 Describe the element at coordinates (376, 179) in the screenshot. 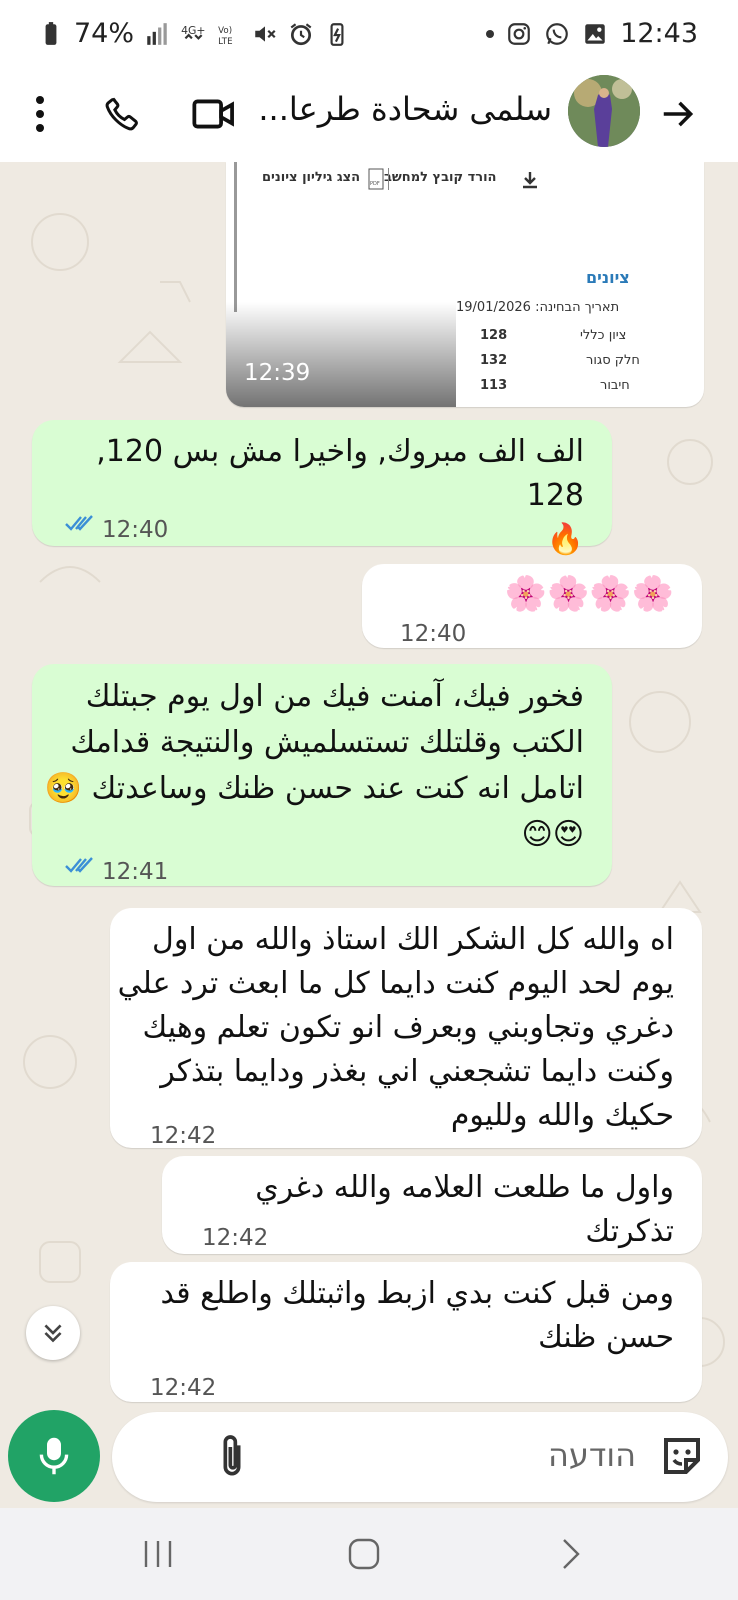

I see `pdf-icon: PDF` at that location.